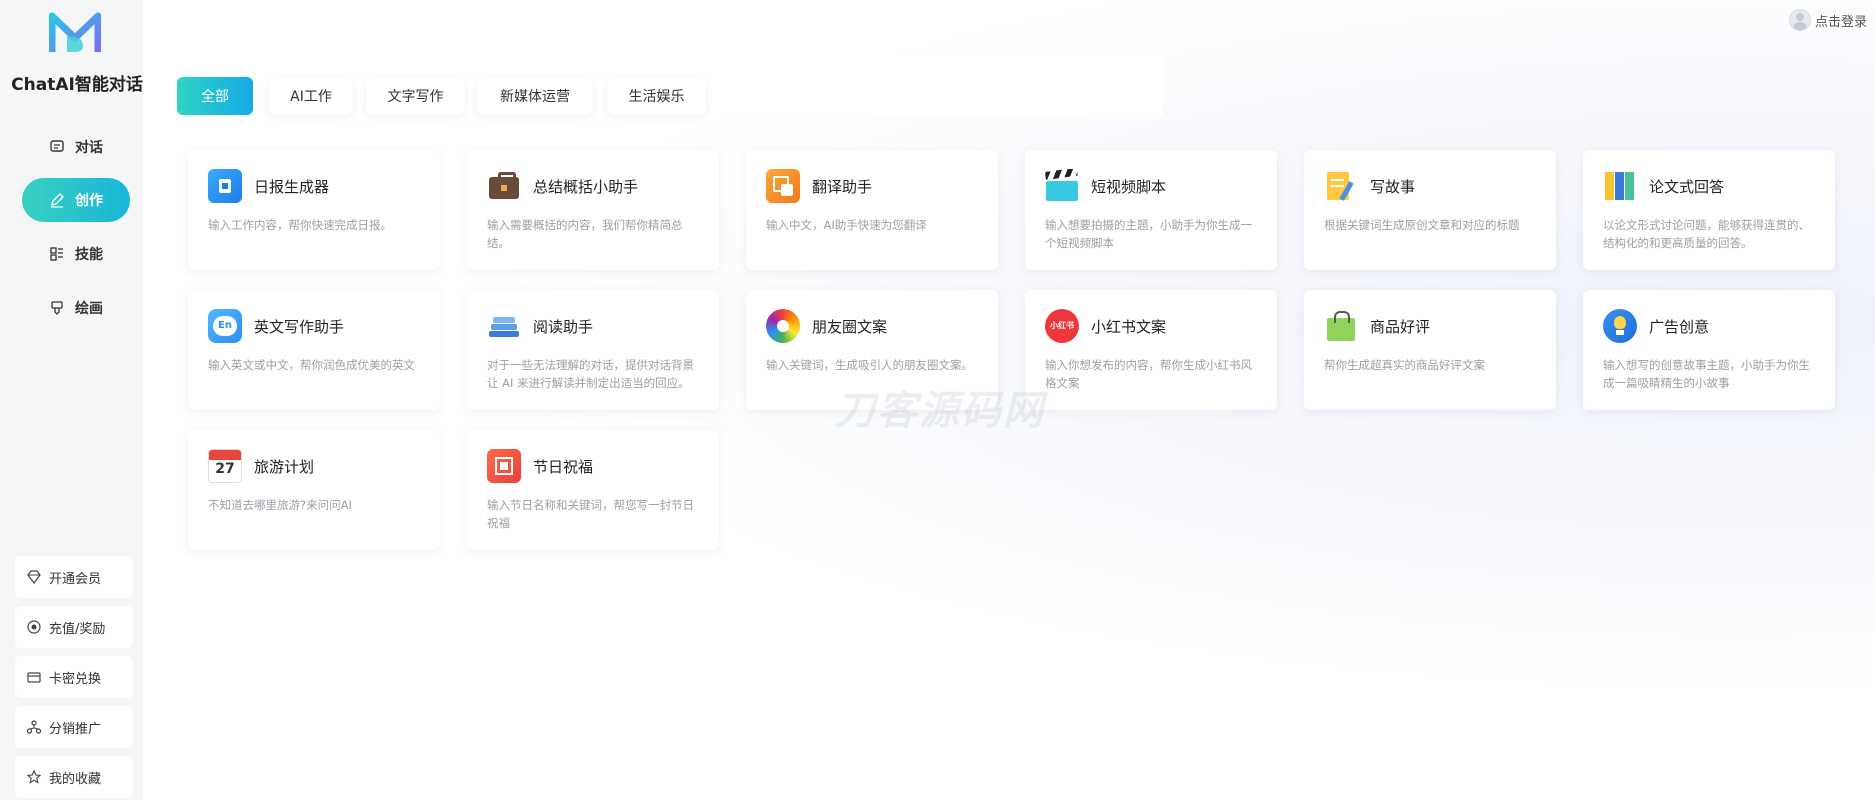 The image size is (1875, 800). What do you see at coordinates (593, 210) in the screenshot?
I see `card-summary: 总结概括小助手 输入需要概括的内容，我们帮你精简总结。` at bounding box center [593, 210].